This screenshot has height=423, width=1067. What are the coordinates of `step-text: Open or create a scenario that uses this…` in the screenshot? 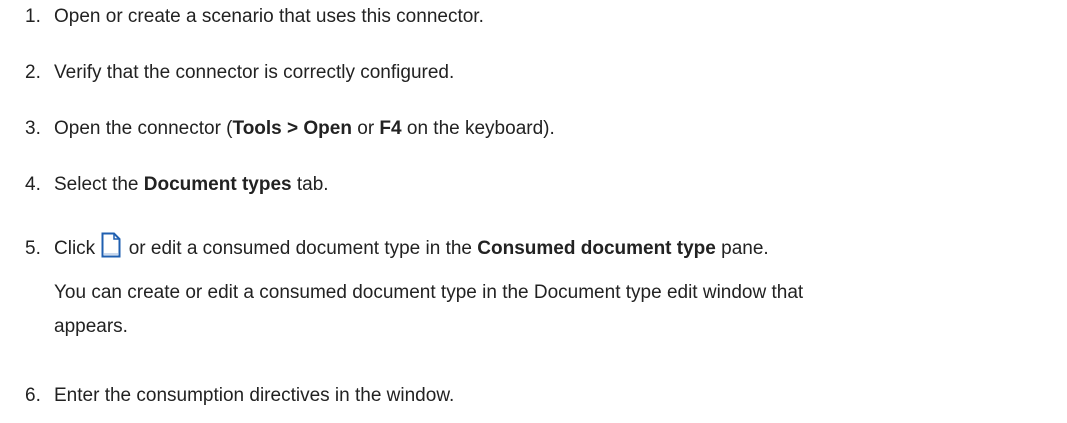 It's located at (269, 16).